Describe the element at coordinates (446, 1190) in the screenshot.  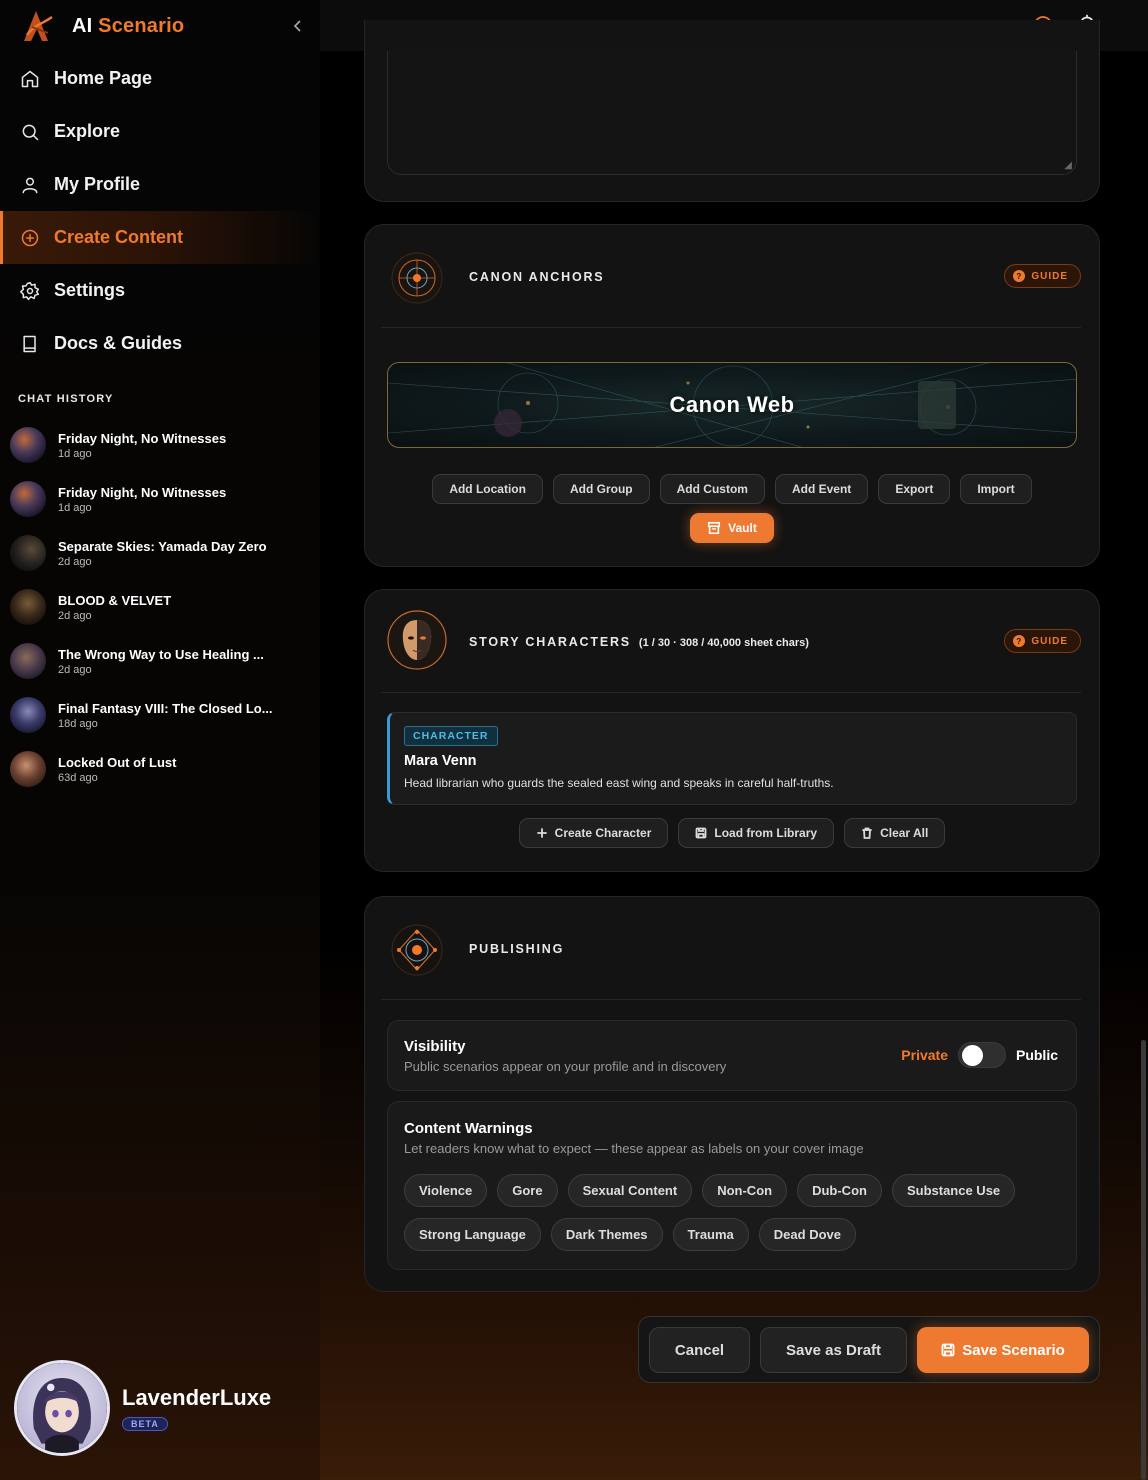
I see `warning-violence: Violence` at that location.